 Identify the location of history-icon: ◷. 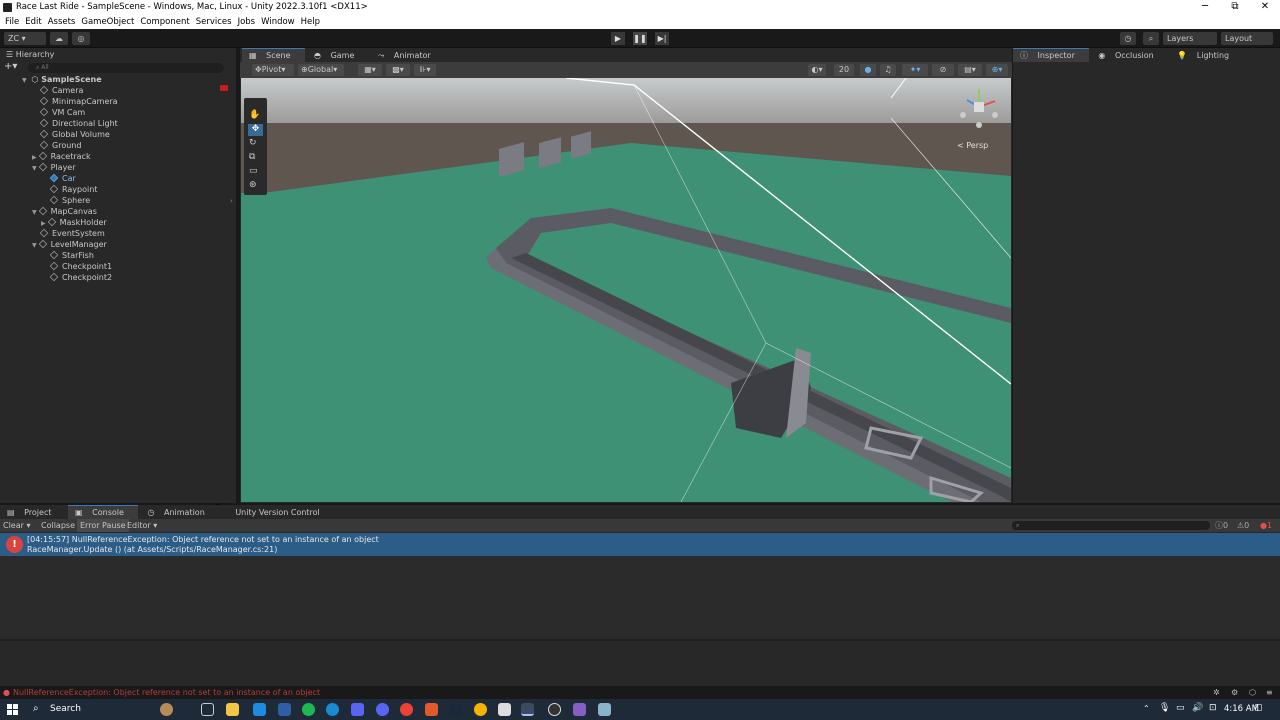
(1128, 38).